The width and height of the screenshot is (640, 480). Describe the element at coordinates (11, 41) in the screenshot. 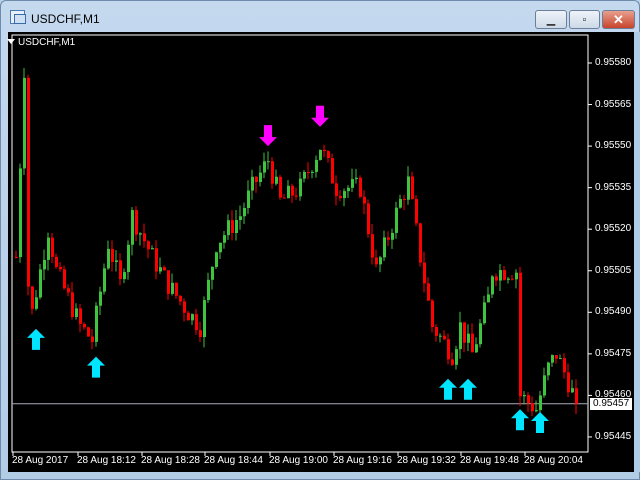

I see `dropdown-triangle-icon` at that location.